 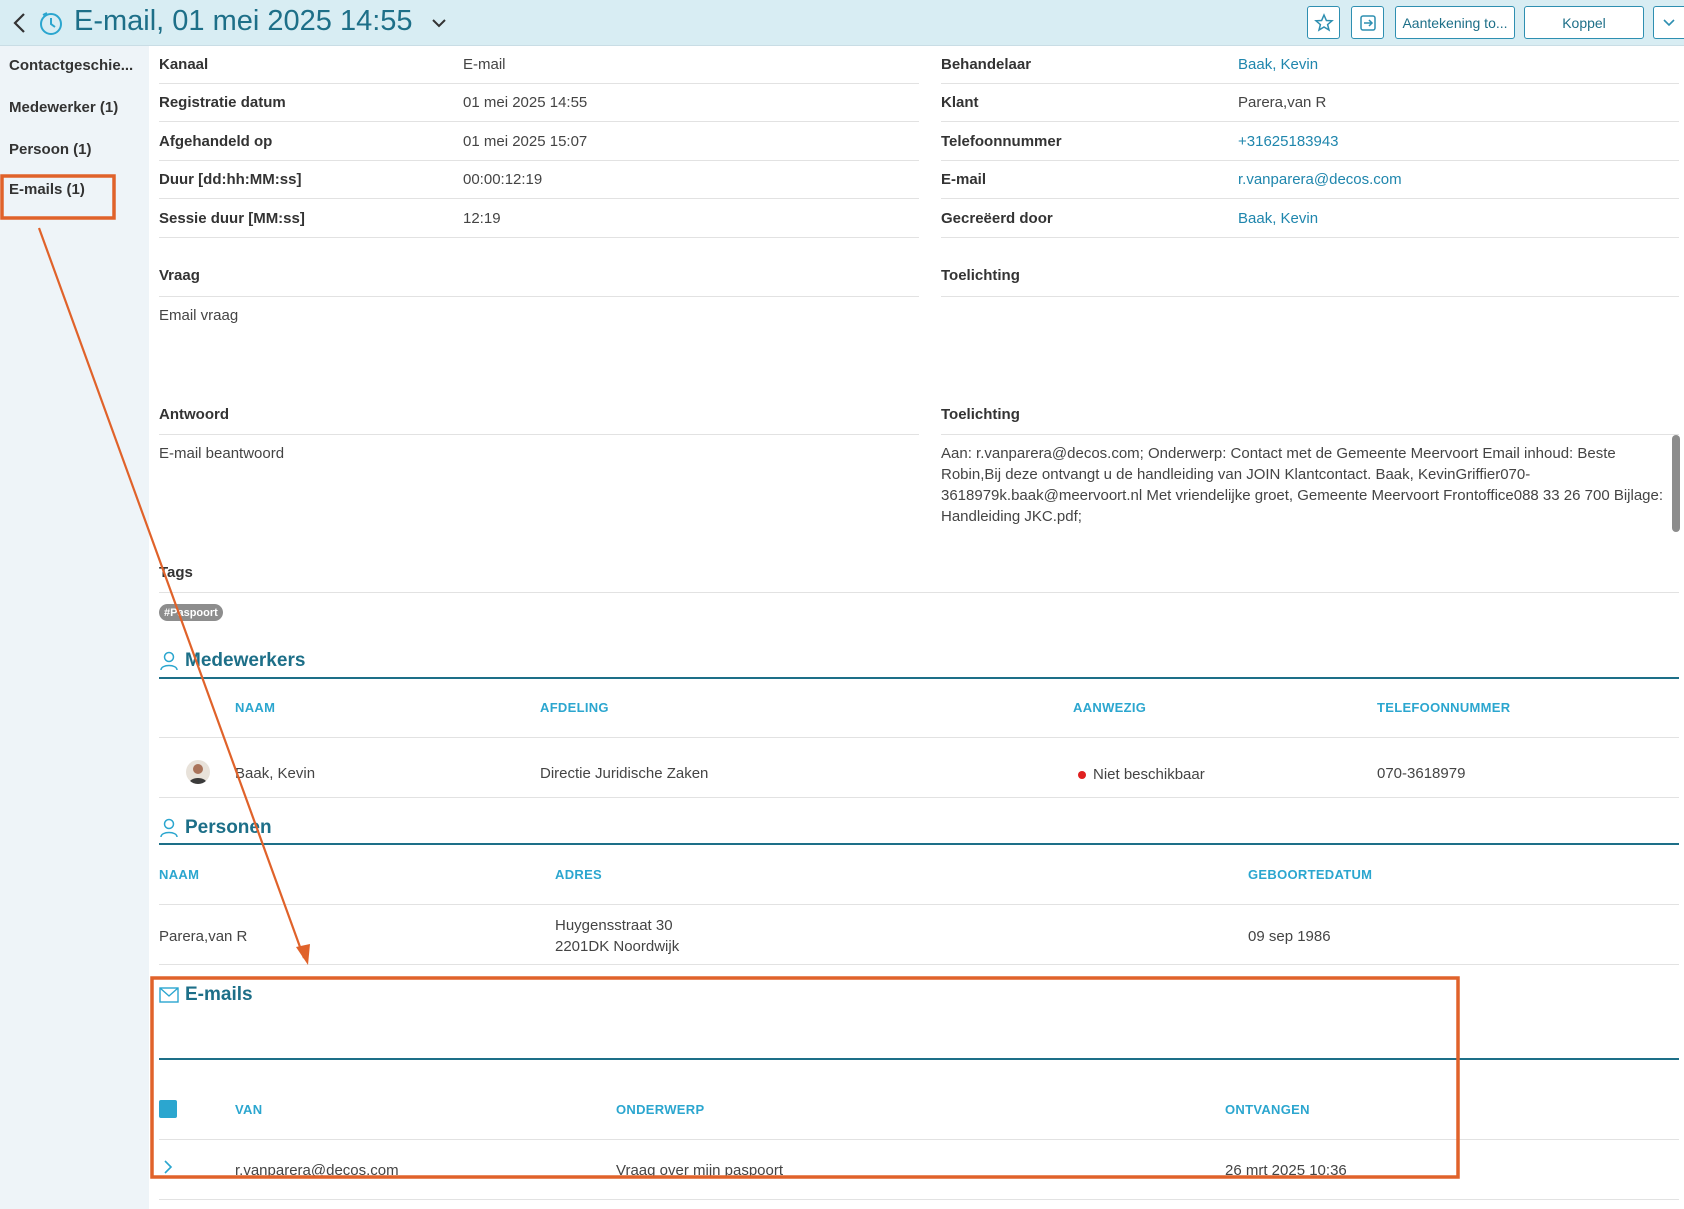 What do you see at coordinates (1310, 874) in the screenshot?
I see `column-header-geboortedatum: GEBOORTEDATUM` at bounding box center [1310, 874].